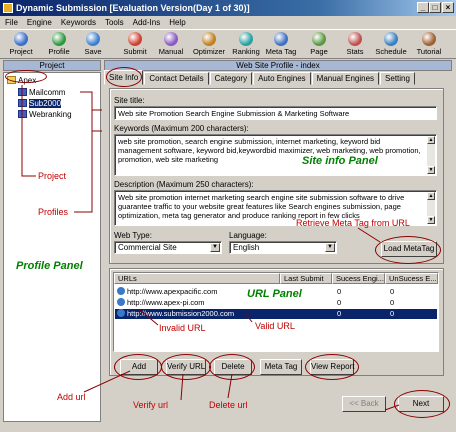  What do you see at coordinates (408, 250) in the screenshot?
I see `annotation-oval-load-meta` at bounding box center [408, 250].